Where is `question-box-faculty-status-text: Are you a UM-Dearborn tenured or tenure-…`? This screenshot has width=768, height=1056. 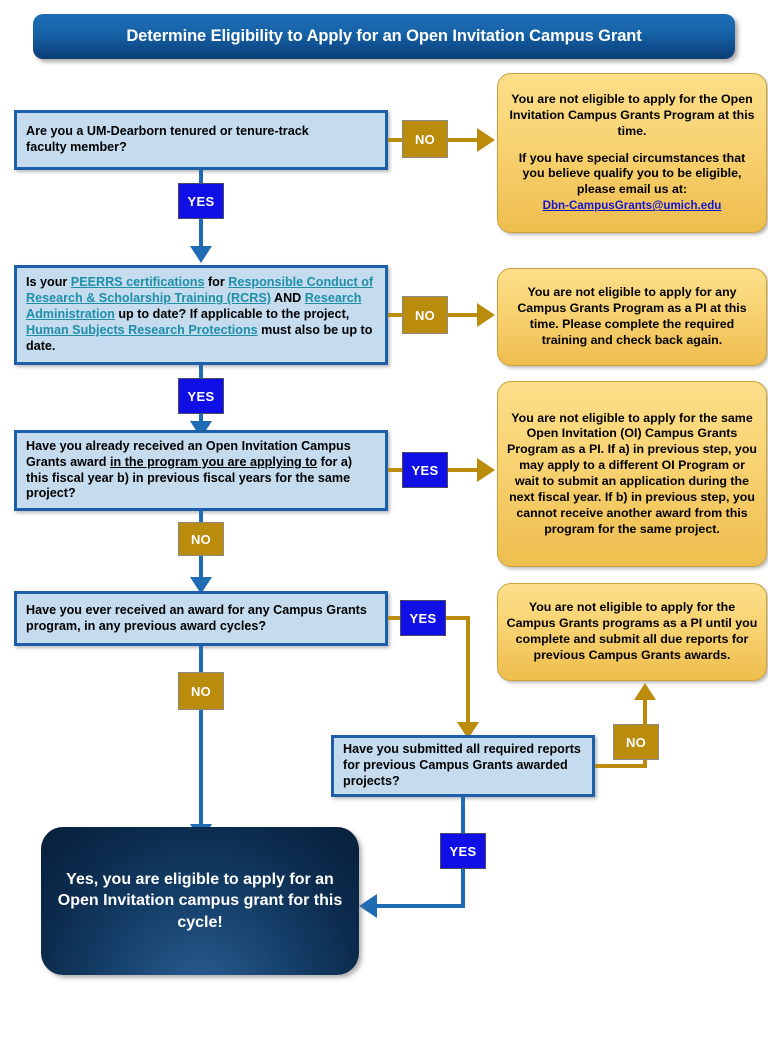 question-box-faculty-status-text: Are you a UM-Dearborn tenured or tenure-… is located at coordinates (201, 140).